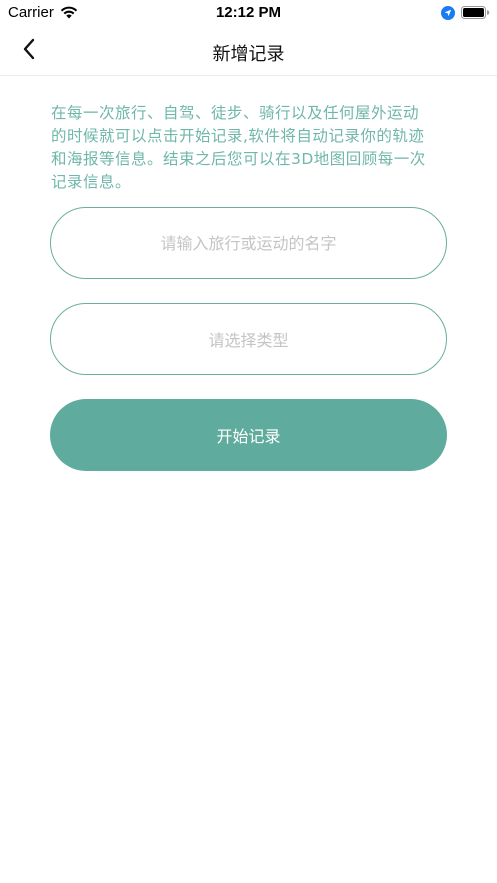 This screenshot has width=497, height=883. Describe the element at coordinates (448, 13) in the screenshot. I see `location-icon` at that location.